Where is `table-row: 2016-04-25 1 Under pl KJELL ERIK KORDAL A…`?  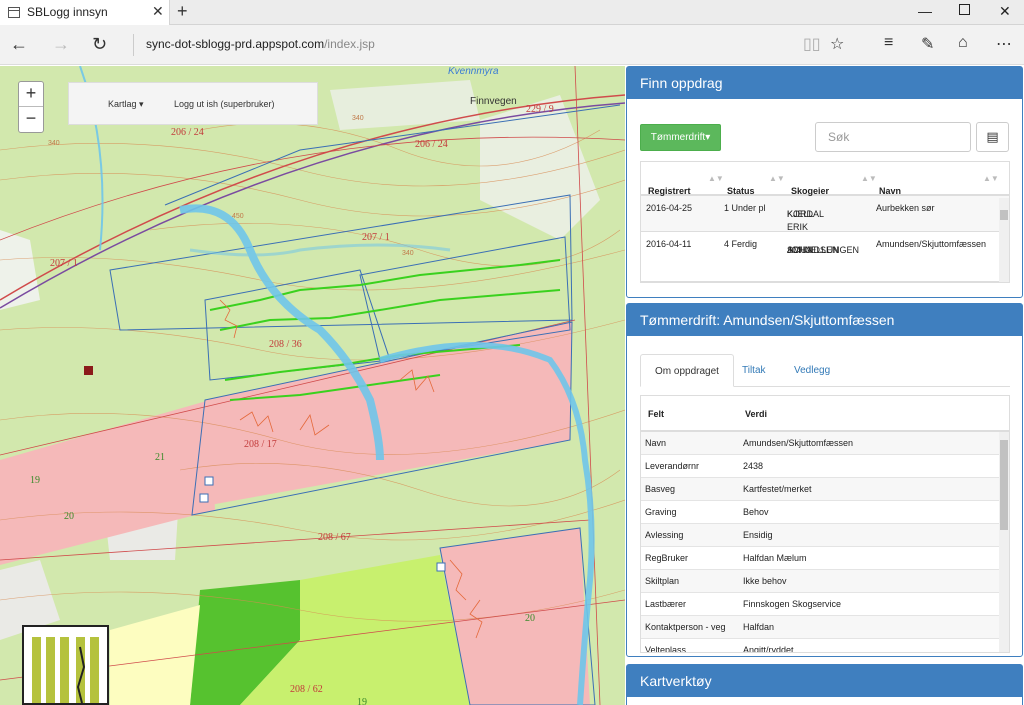
table-row: 2016-04-25 1 Under pl KJELL ERIK KORDAL A… is located at coordinates (825, 214).